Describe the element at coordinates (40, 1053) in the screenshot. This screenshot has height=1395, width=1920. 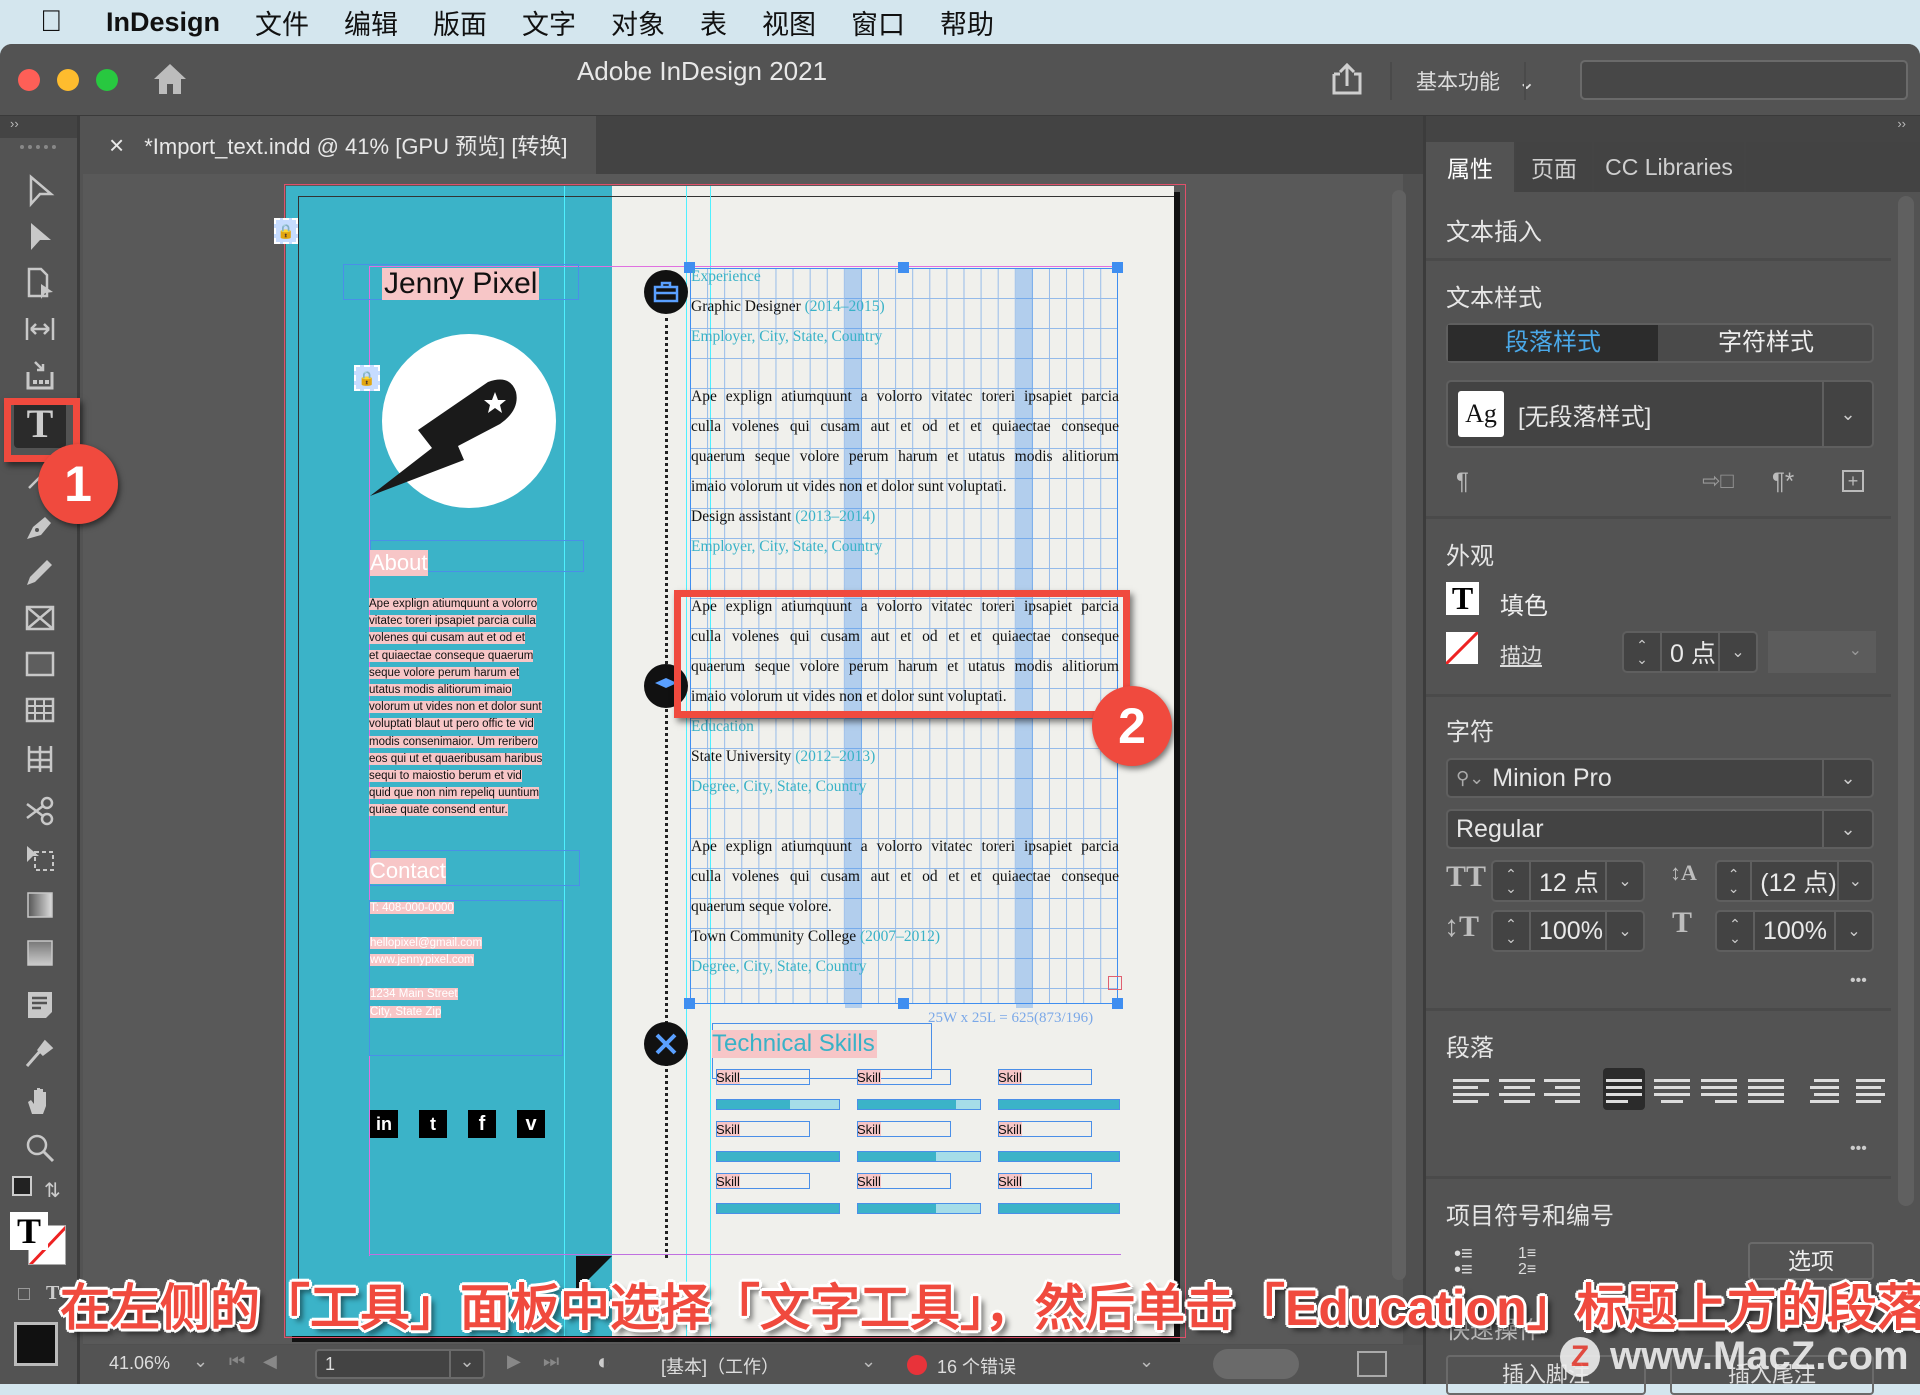
I see `eyedropper-tool-icon` at that location.